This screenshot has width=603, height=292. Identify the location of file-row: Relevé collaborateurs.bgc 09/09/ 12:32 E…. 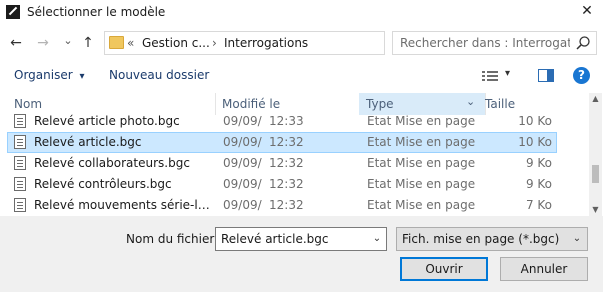
(282, 163).